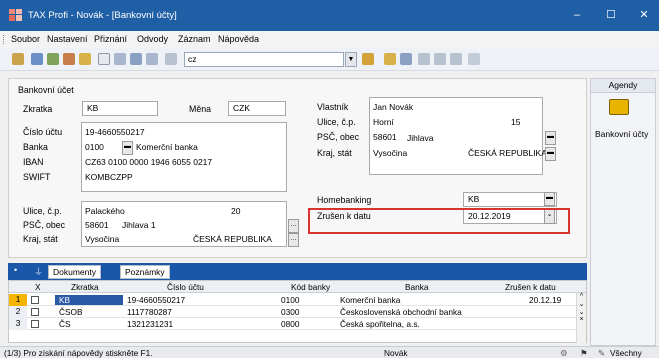  Describe the element at coordinates (37, 59) in the screenshot. I see `tool-icon` at that location.